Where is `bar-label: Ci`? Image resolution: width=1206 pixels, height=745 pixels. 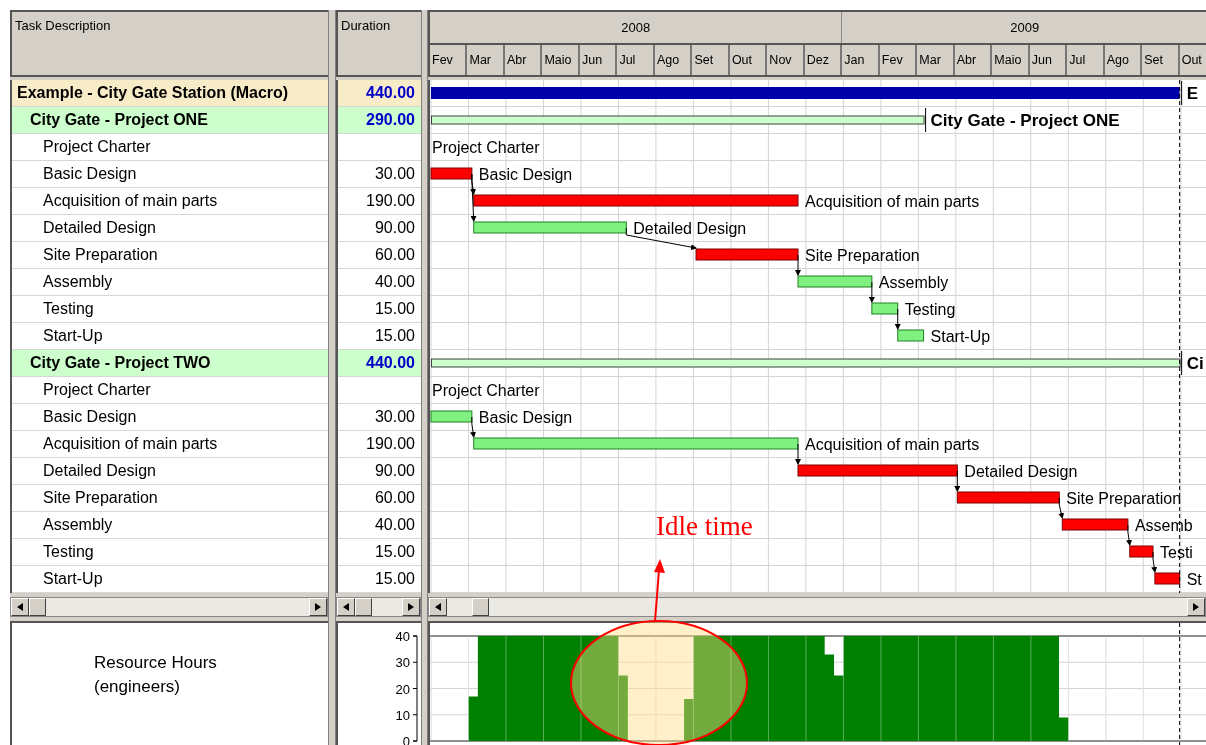 bar-label: Ci is located at coordinates (1195, 363).